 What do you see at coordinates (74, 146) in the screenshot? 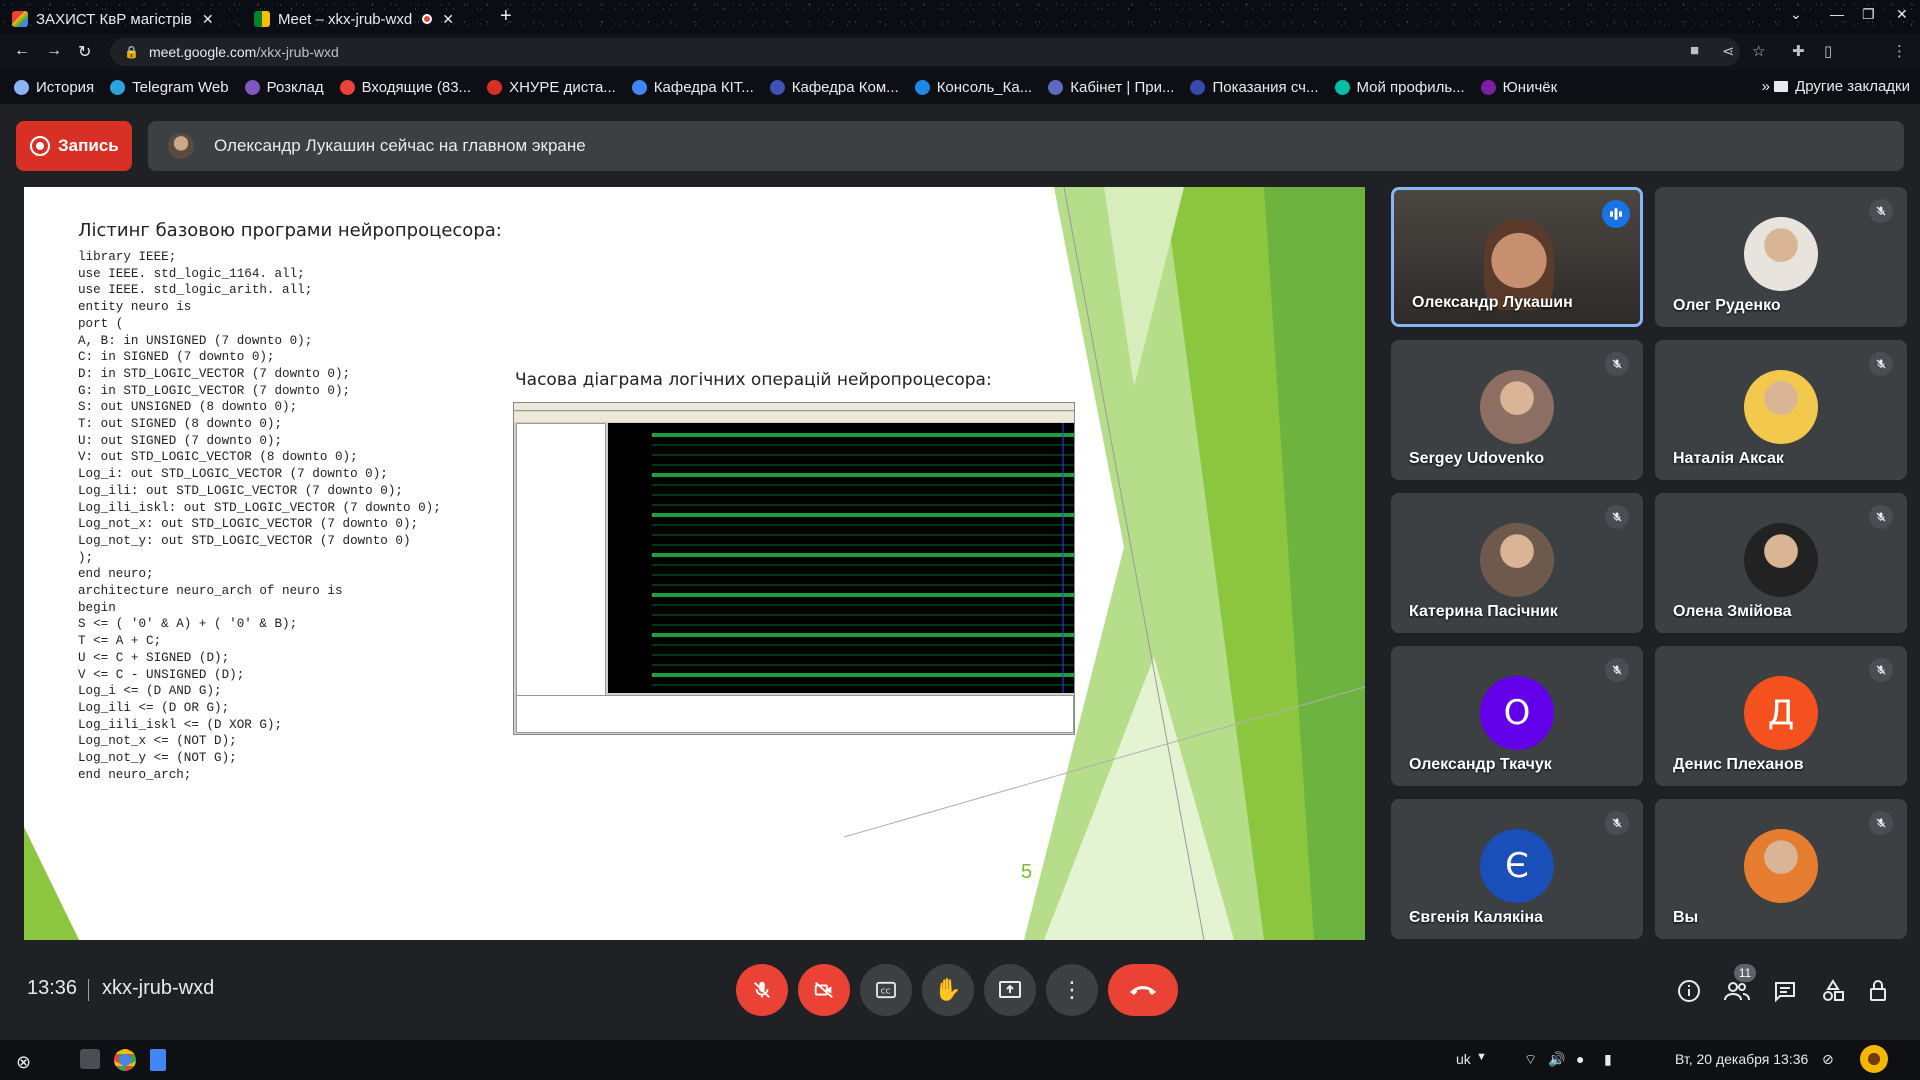
I see `recording-button: Запись` at bounding box center [74, 146].